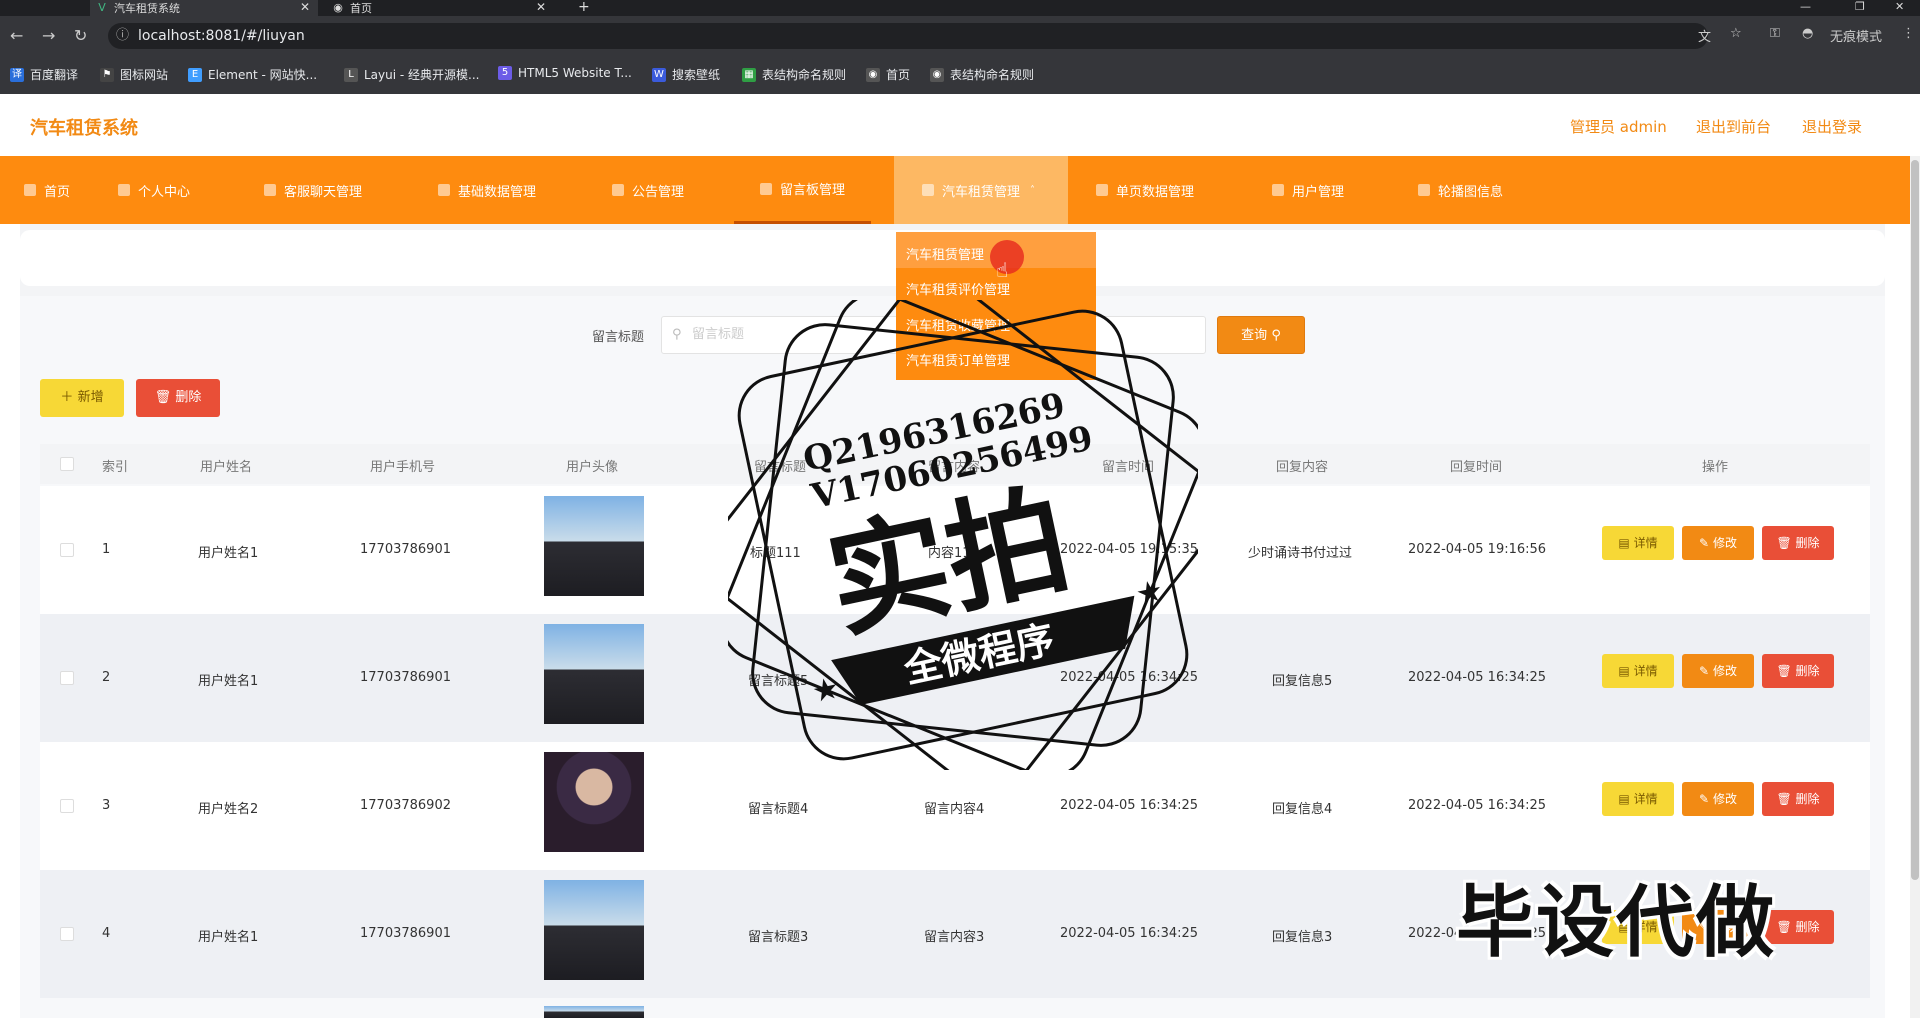 The width and height of the screenshot is (1920, 1018). What do you see at coordinates (778, 937) in the screenshot?
I see `cell-title: 留言标题3` at bounding box center [778, 937].